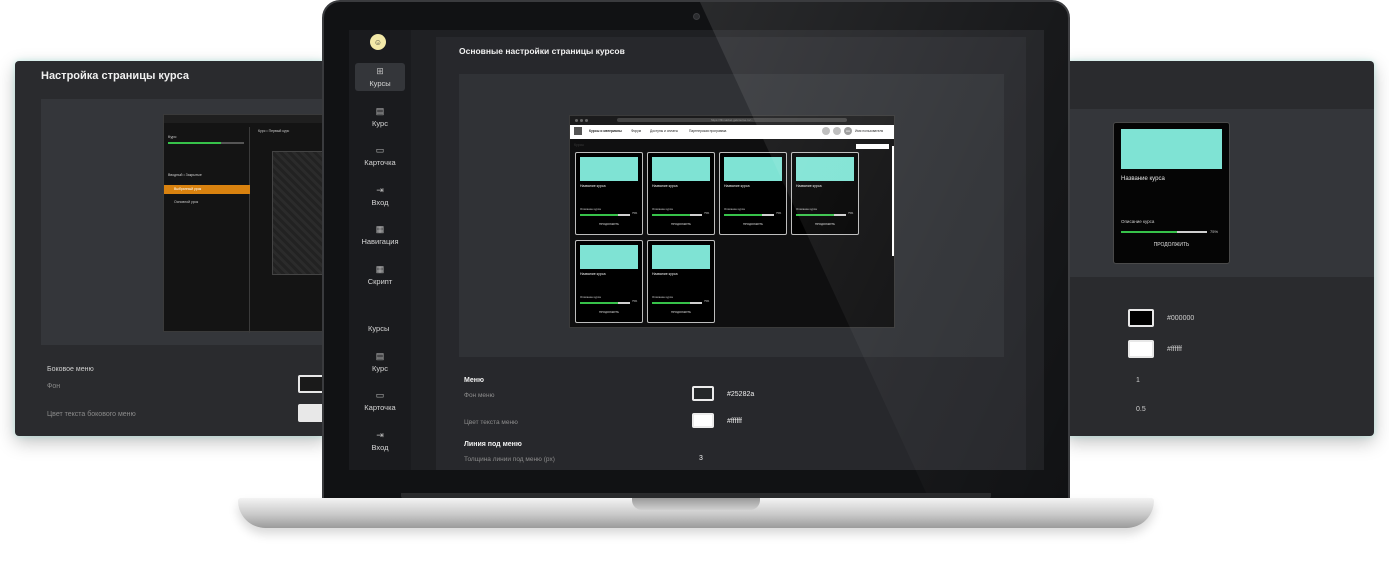 Image resolution: width=1389 pixels, height=561 pixels. Describe the element at coordinates (734, 421) in the screenshot. I see `menu-text-color-value: #ffffff` at that location.